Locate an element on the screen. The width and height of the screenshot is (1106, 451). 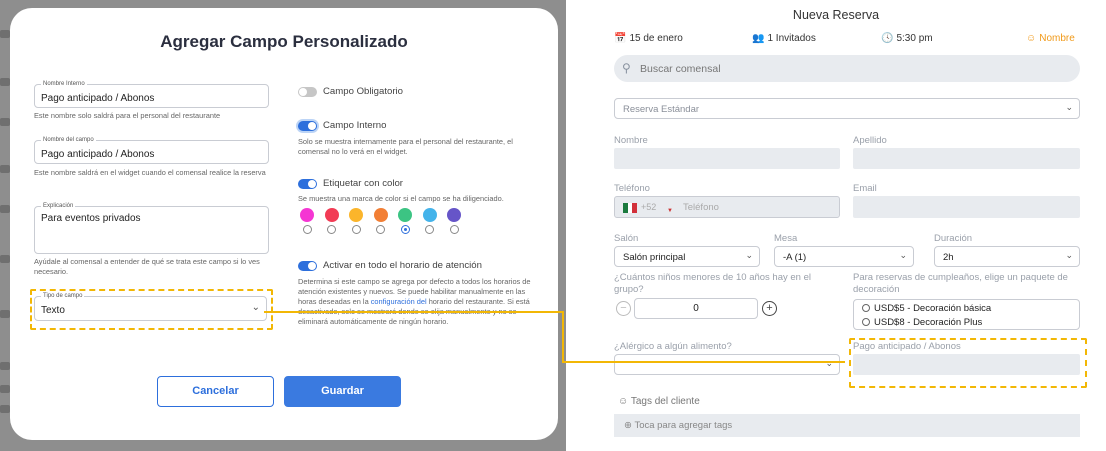
phone-placeholder: Teléfono is located at coordinates (701, 207).